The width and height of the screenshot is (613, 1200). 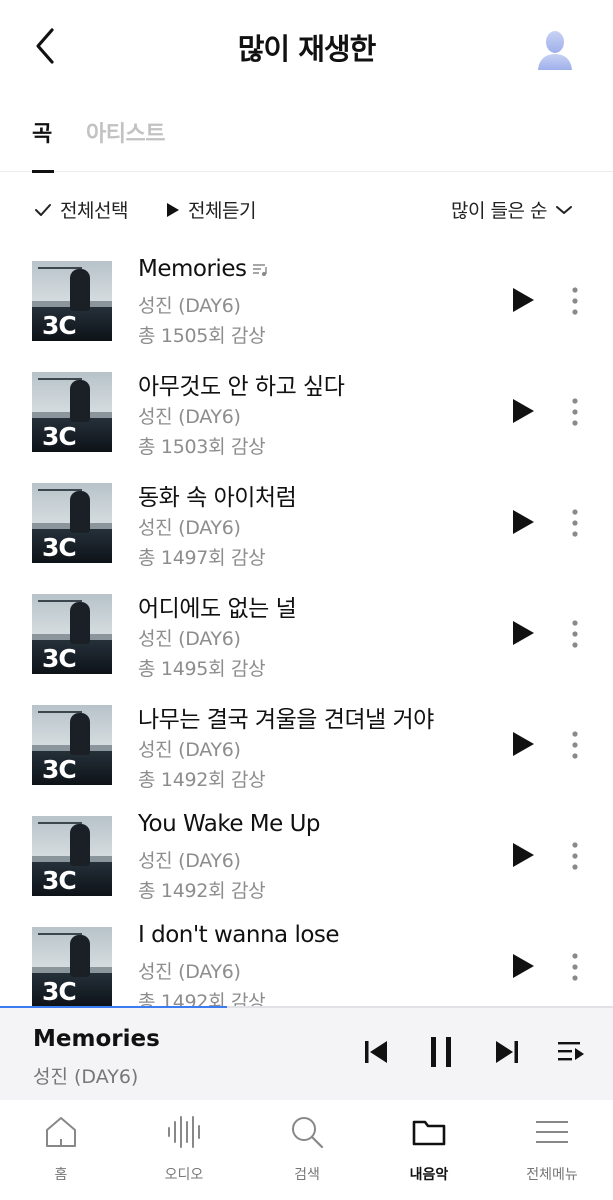 What do you see at coordinates (376, 1052) in the screenshot?
I see `previous-track-button` at bounding box center [376, 1052].